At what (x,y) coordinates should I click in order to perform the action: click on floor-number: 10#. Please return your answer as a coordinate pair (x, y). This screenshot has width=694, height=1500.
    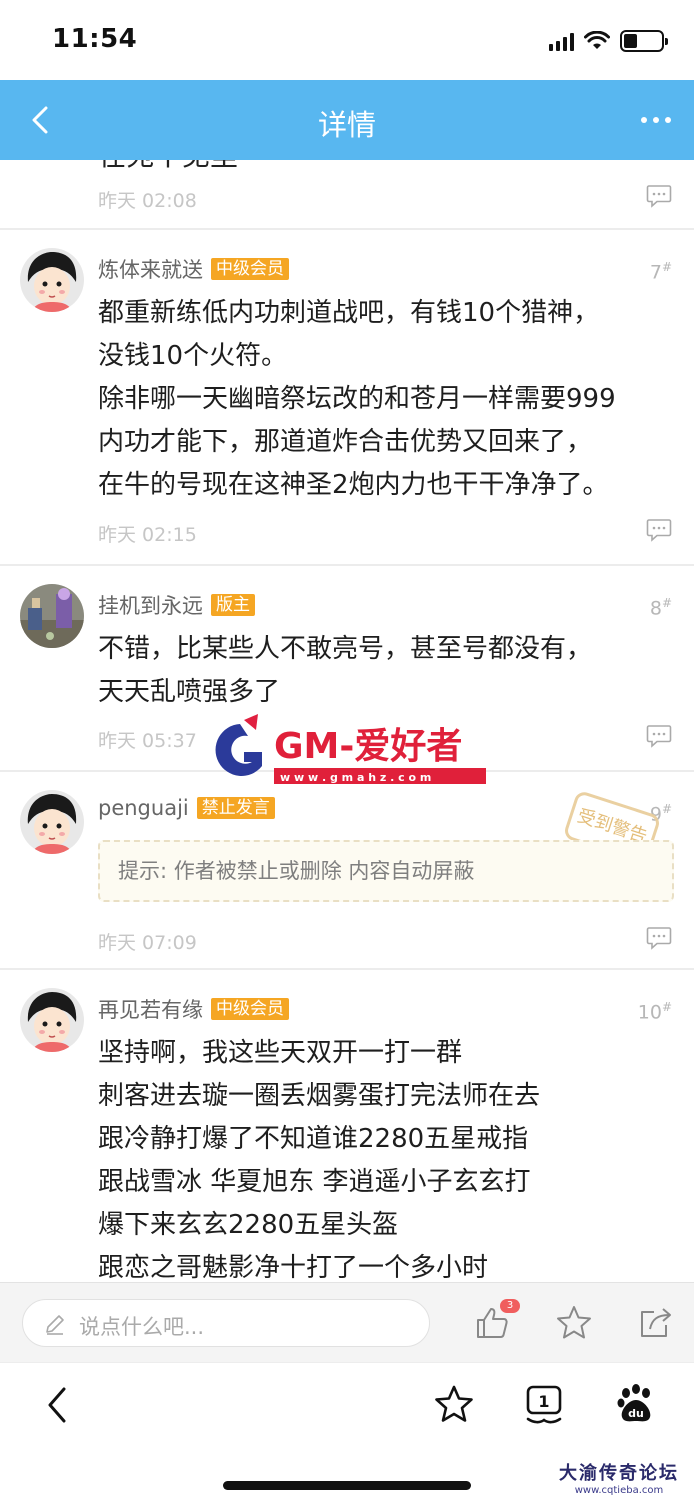
    Looking at the image, I should click on (654, 1012).